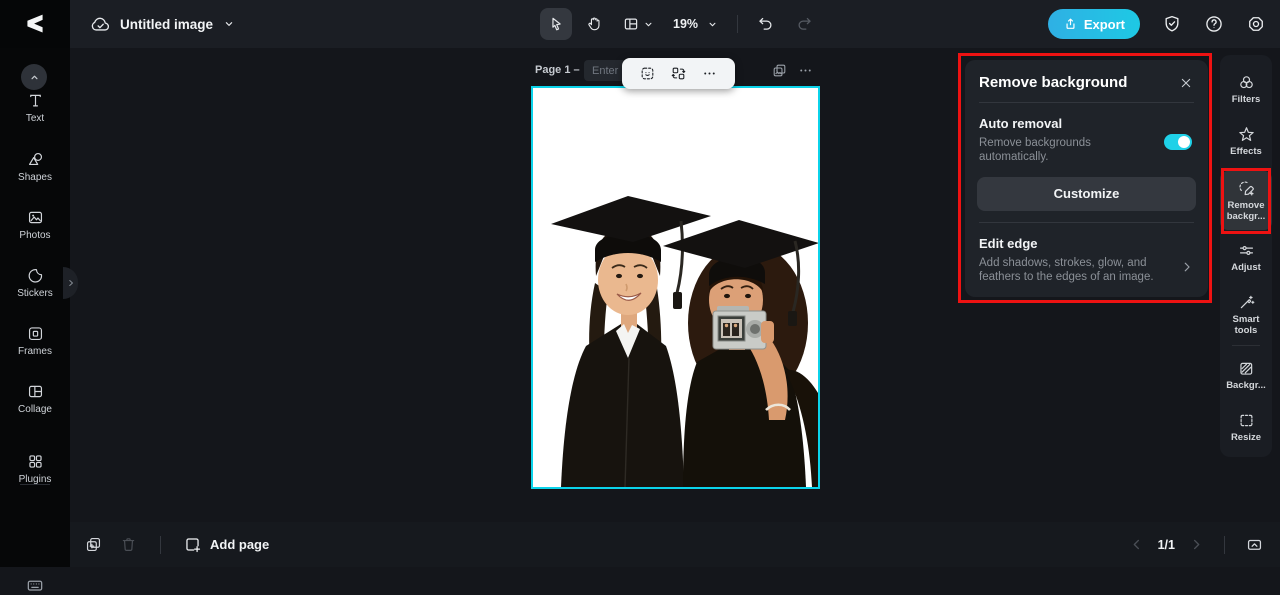 Image resolution: width=1280 pixels, height=595 pixels. I want to click on filters-icon, so click(1246, 82).